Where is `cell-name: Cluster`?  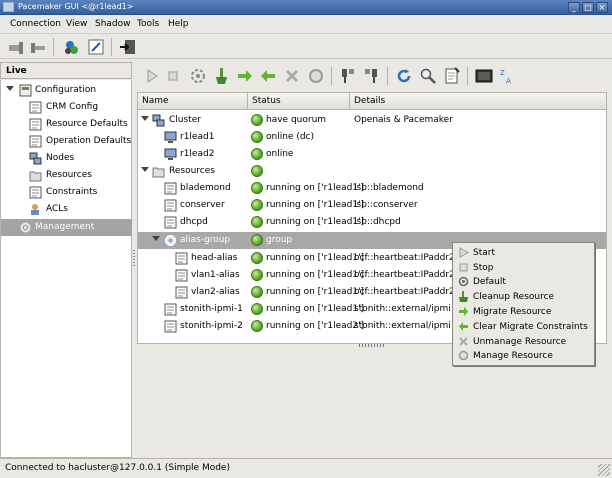 cell-name: Cluster is located at coordinates (185, 120).